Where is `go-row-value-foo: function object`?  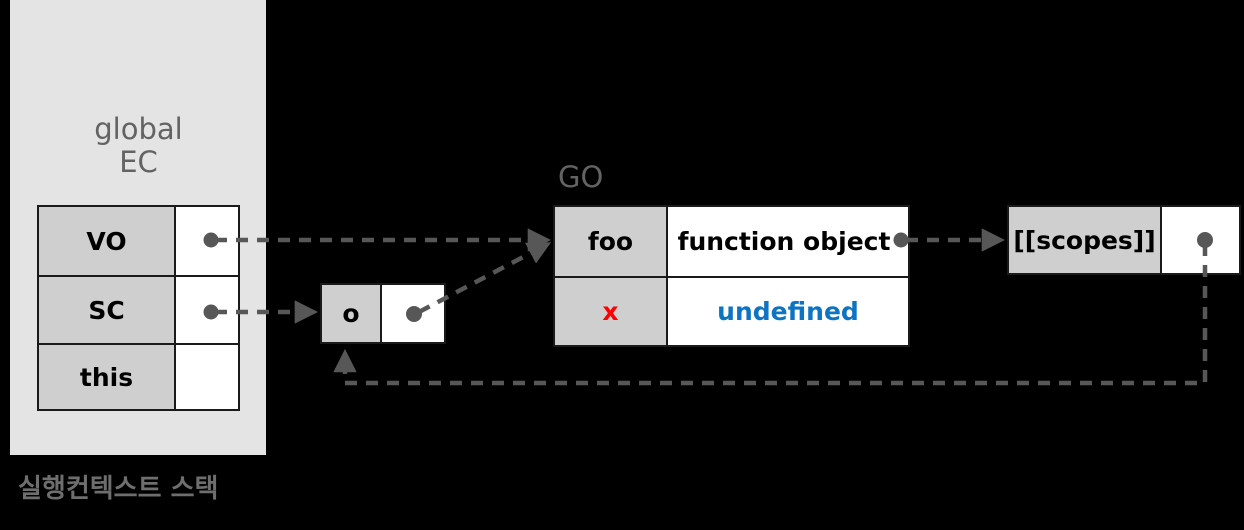 go-row-value-foo: function object is located at coordinates (788, 241).